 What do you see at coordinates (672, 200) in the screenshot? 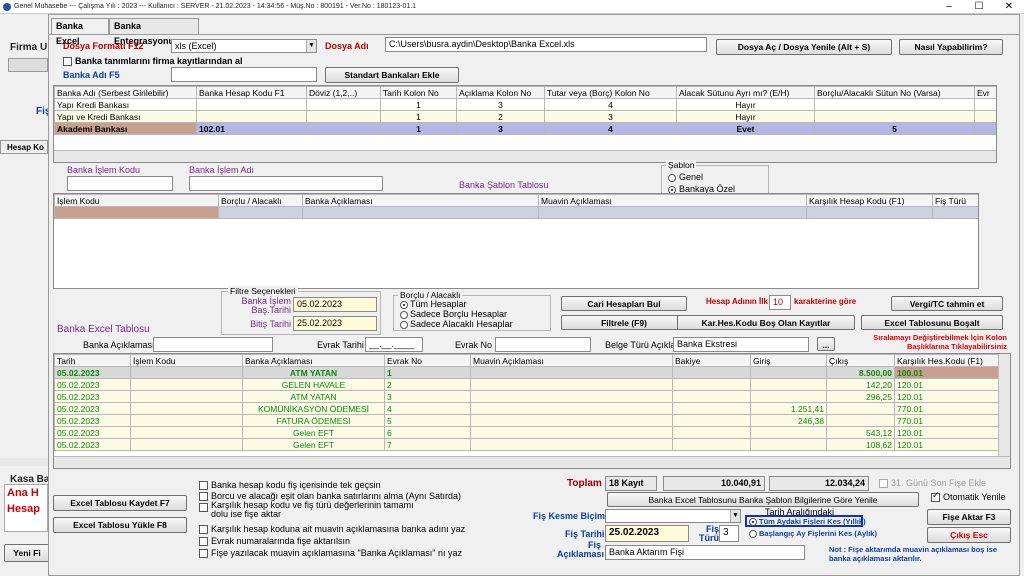
I see `sablon-col-header: Muavin Açıklaması` at bounding box center [672, 200].